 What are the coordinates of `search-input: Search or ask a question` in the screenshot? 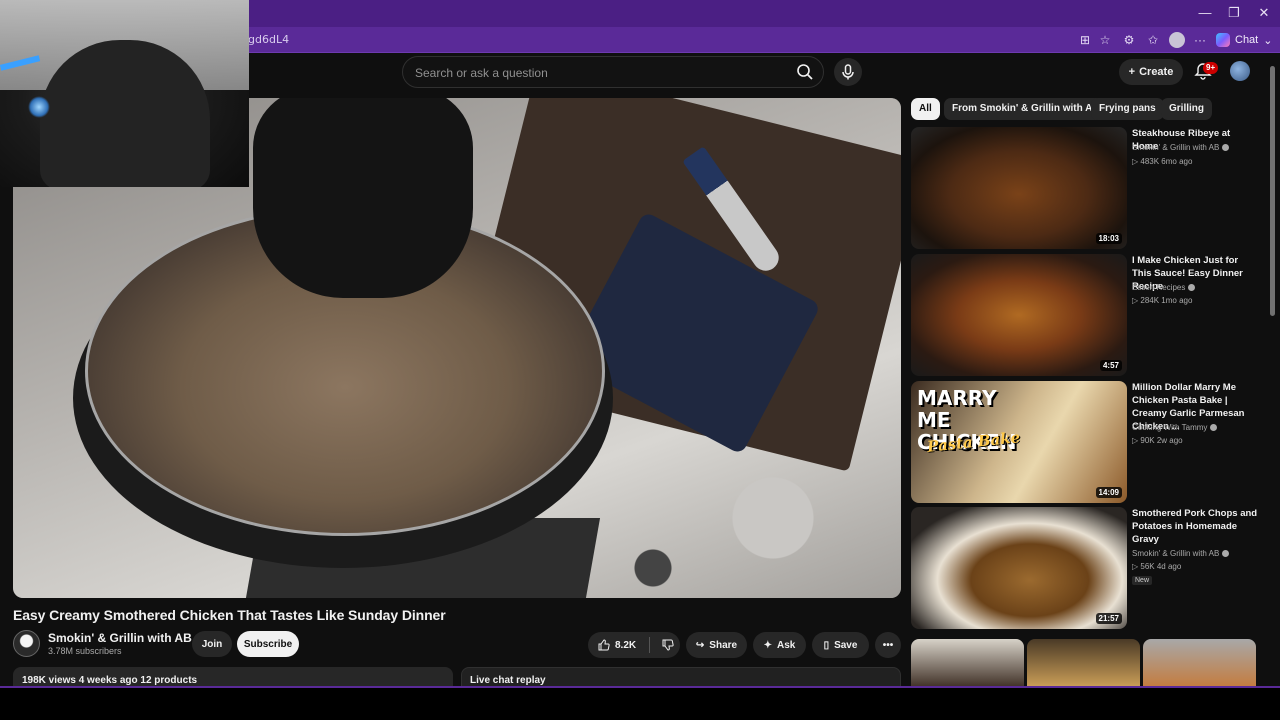 It's located at (613, 72).